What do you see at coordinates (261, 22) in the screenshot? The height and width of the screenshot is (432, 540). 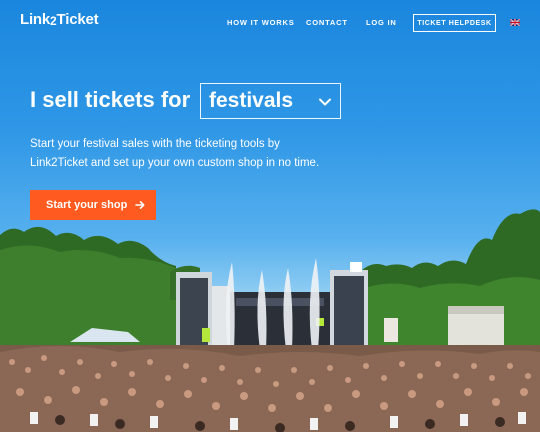 I see `nav-how-it-works: HOW IT WORKS` at bounding box center [261, 22].